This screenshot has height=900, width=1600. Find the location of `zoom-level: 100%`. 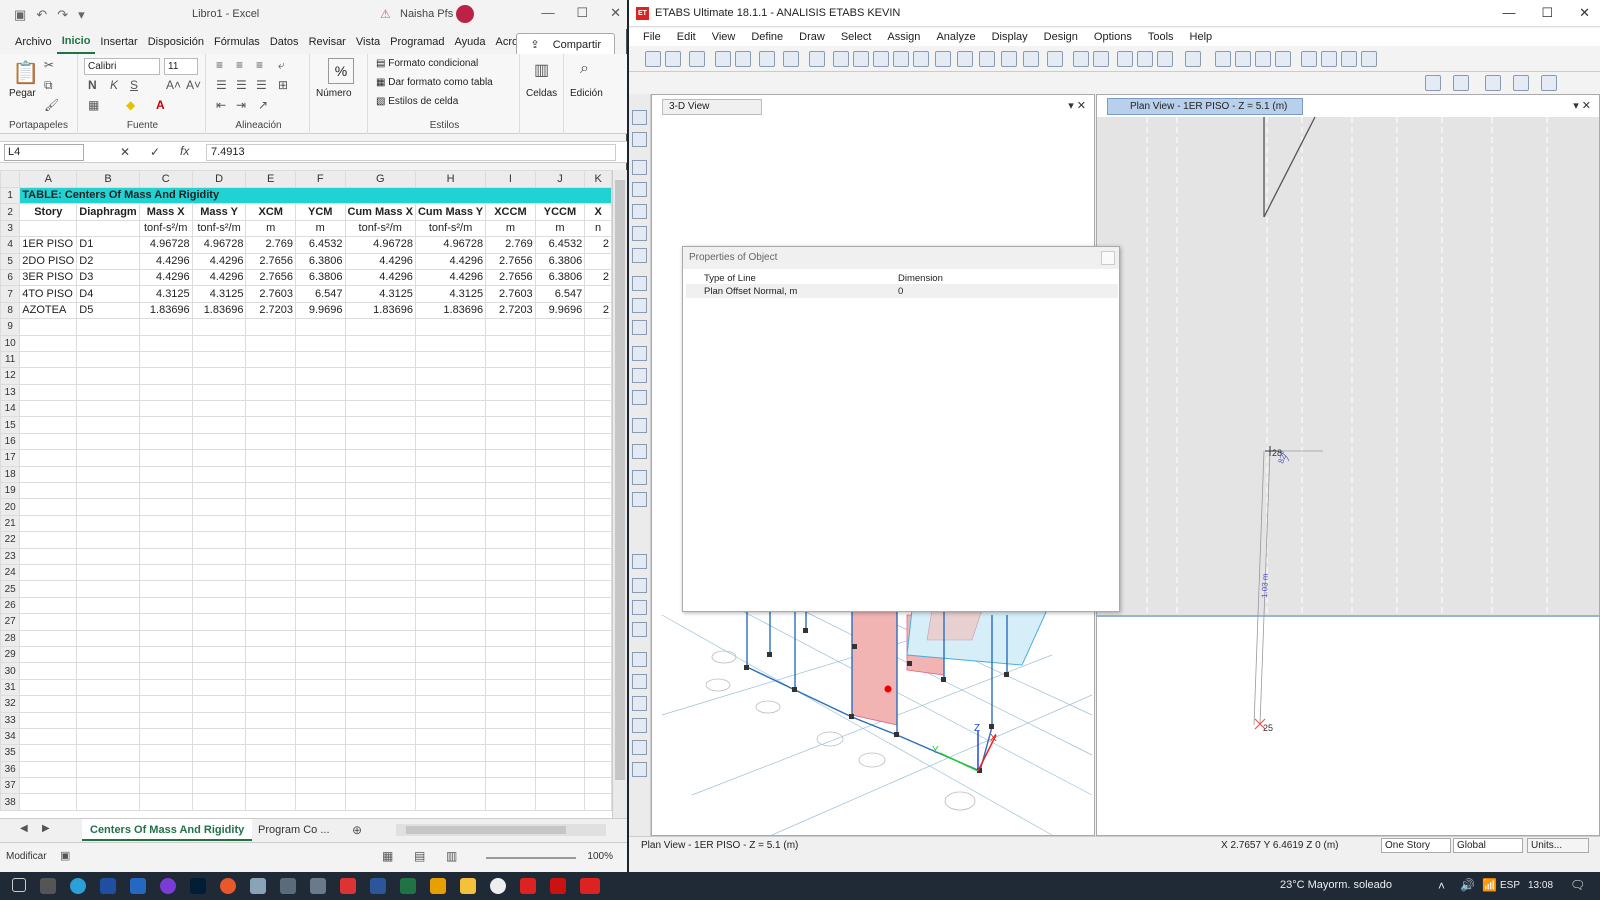

zoom-level: 100% is located at coordinates (600, 856).